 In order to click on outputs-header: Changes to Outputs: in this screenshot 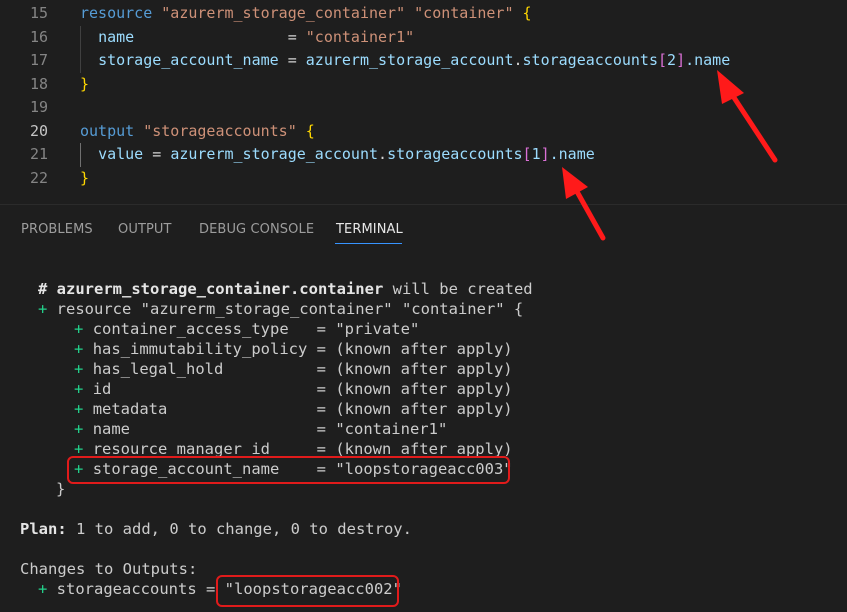, I will do `click(109, 569)`.